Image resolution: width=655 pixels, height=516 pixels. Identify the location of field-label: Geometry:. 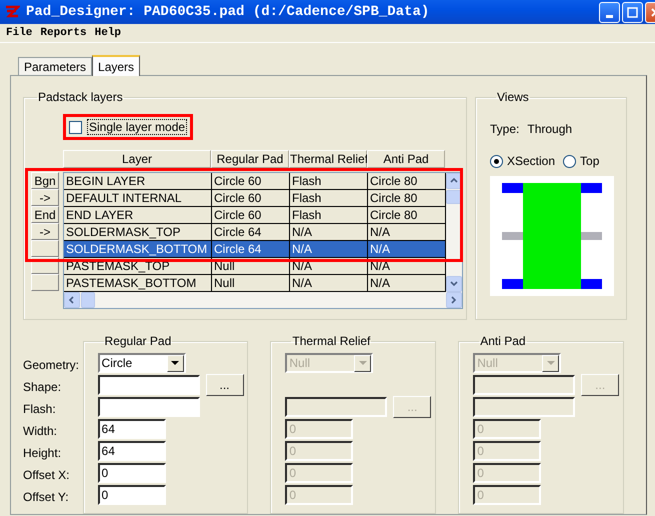
(51, 365).